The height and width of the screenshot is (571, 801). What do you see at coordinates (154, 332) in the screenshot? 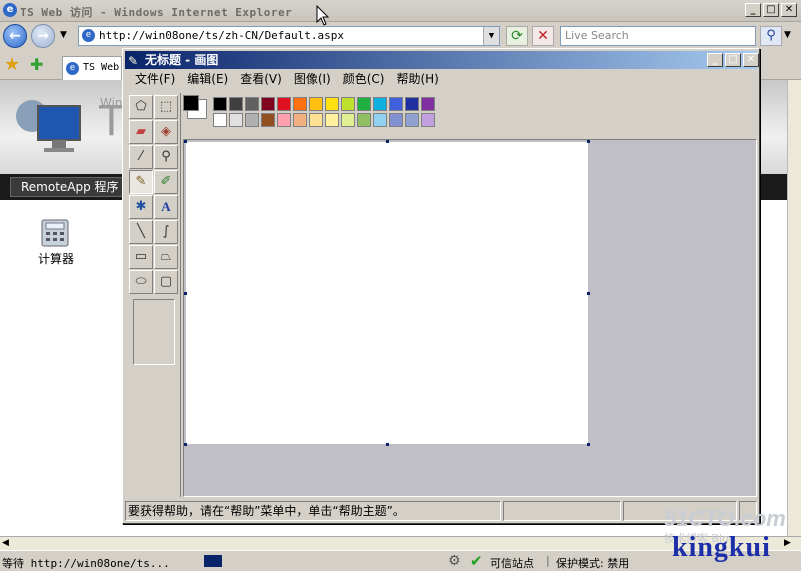
I see `tool-options-panel` at bounding box center [154, 332].